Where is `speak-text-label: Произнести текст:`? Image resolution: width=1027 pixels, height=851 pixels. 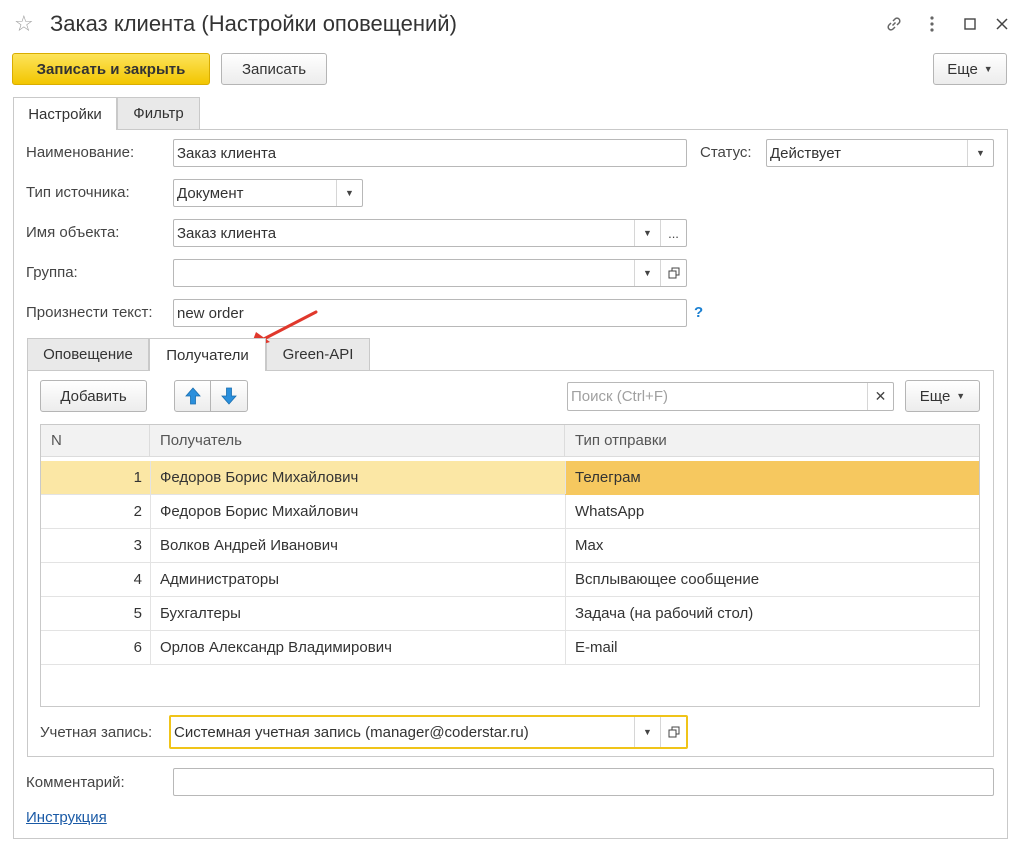
speak-text-label: Произнести текст: is located at coordinates (89, 312).